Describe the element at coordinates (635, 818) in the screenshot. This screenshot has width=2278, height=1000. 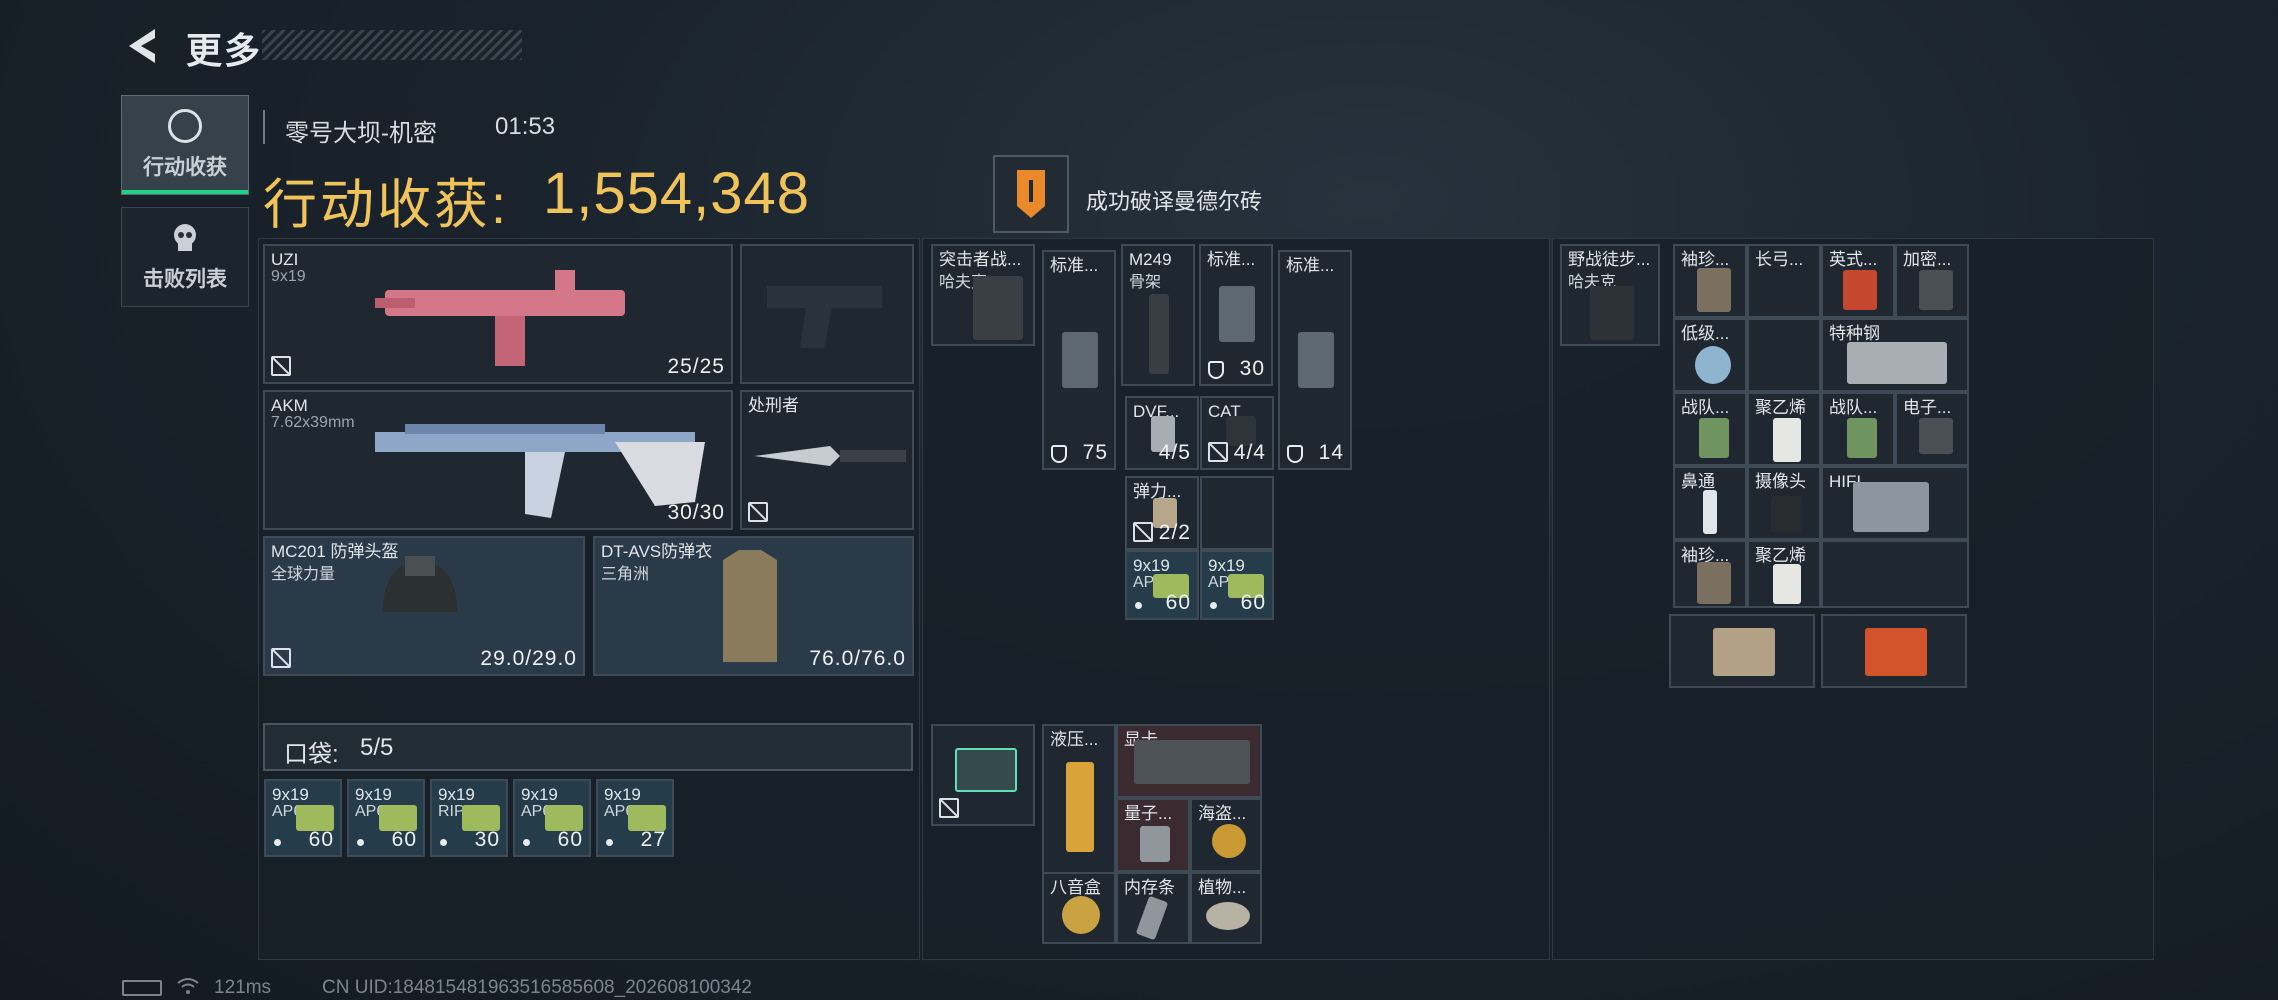
I see `pocket-item: 9x19 AP6.3 27` at that location.